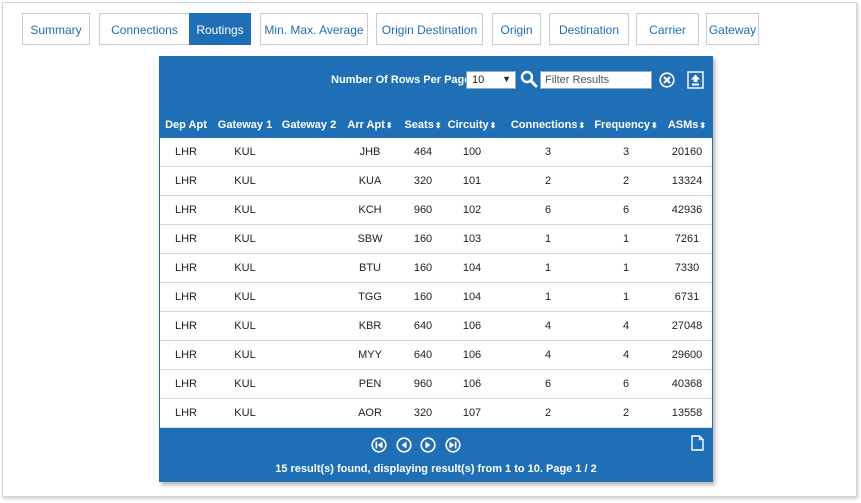 Image resolution: width=861 pixels, height=503 pixels. I want to click on tab-carrier: Carrier, so click(667, 29).